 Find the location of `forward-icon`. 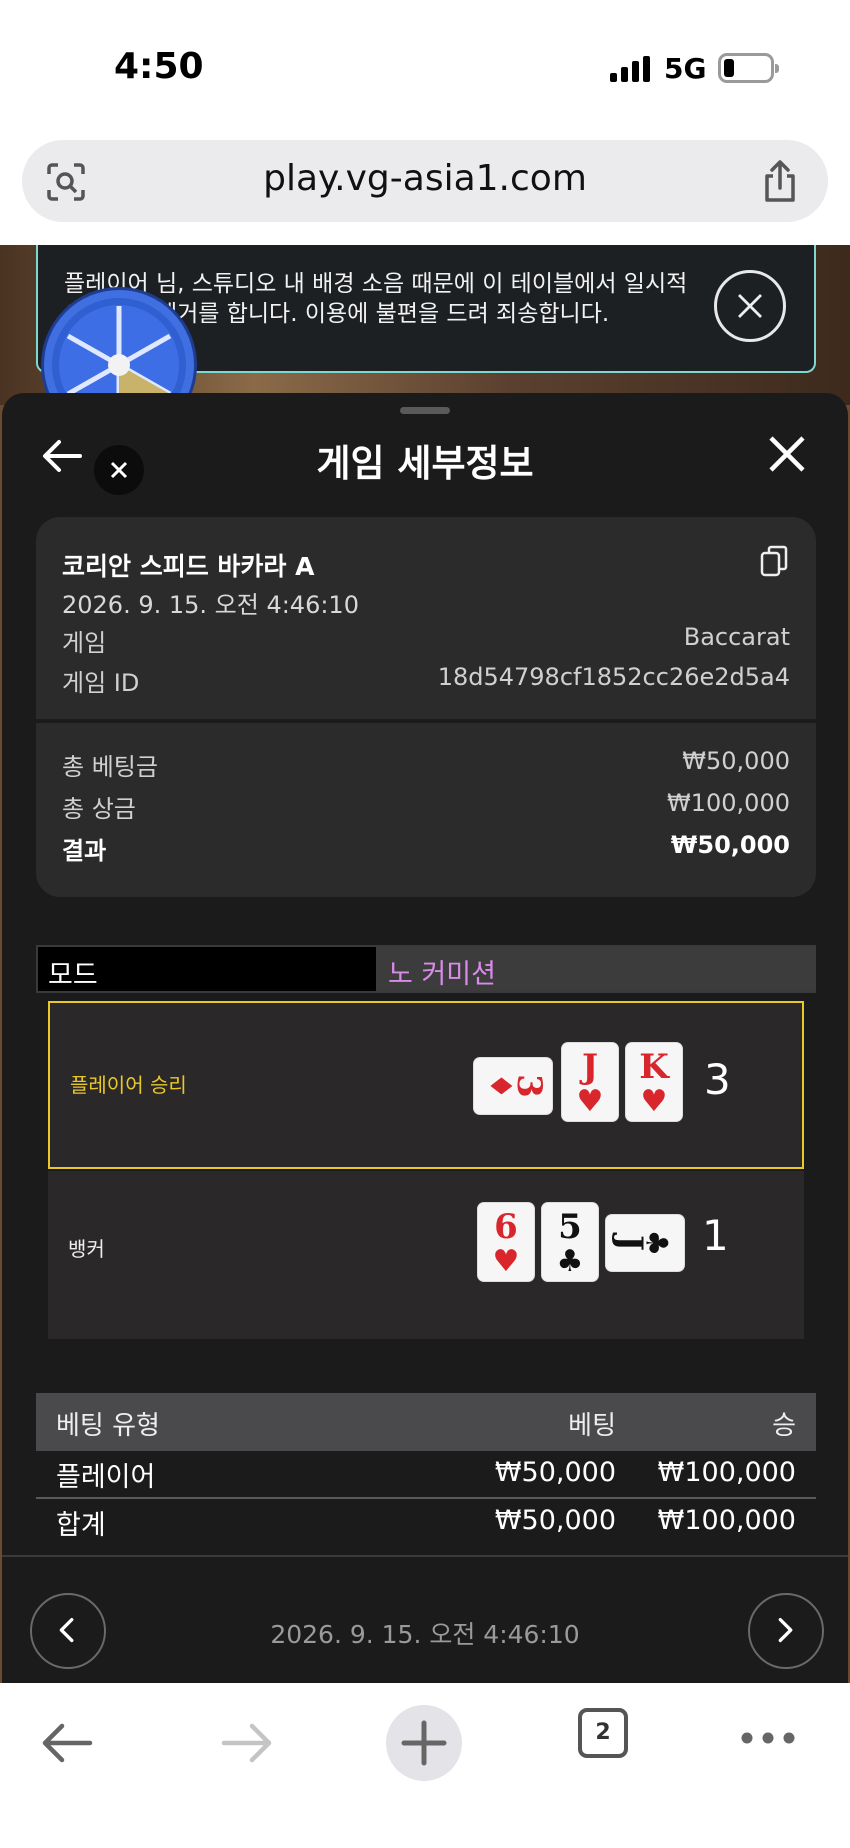

forward-icon is located at coordinates (247, 1743).